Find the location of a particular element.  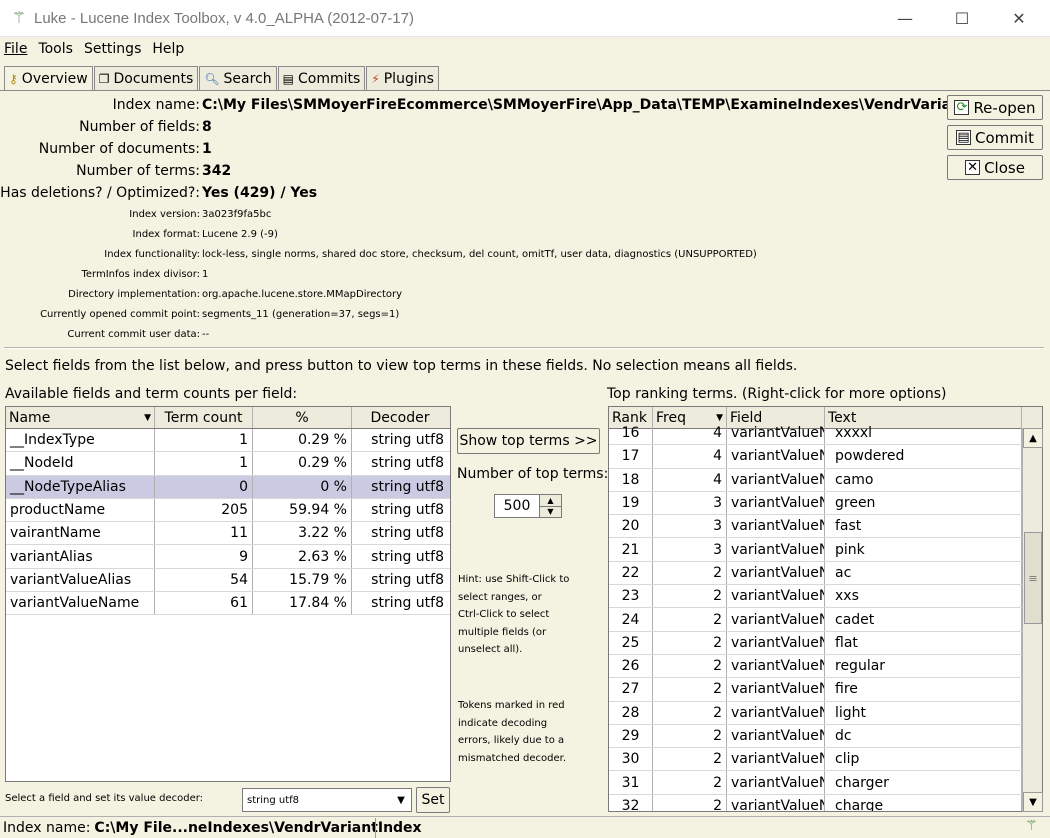

menu-help: Help is located at coordinates (168, 49).